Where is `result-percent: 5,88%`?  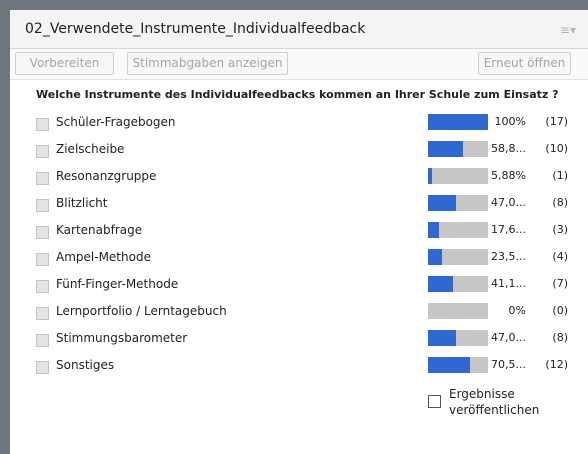 result-percent: 5,88% is located at coordinates (508, 175).